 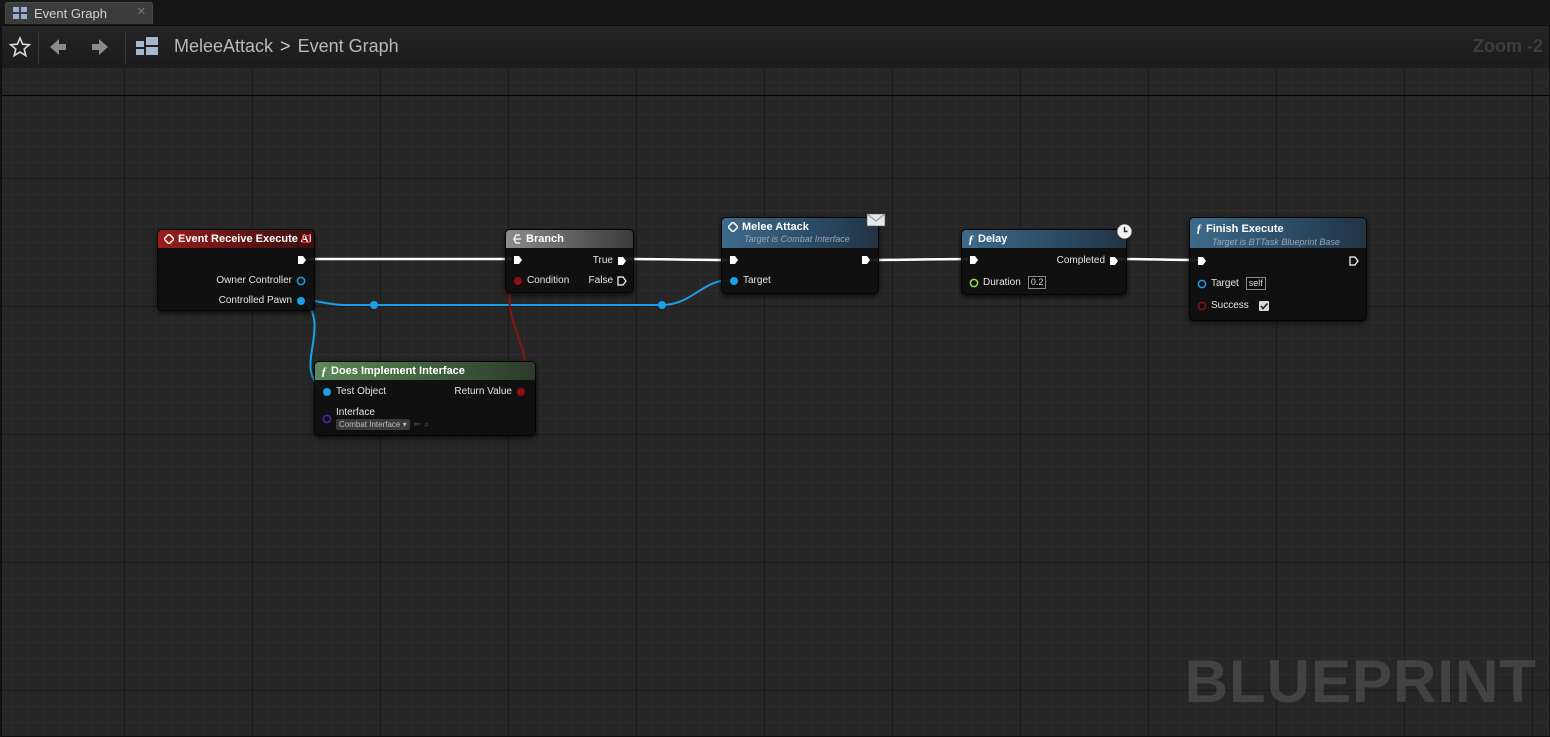 I want to click on pin-label: Success, so click(x=1230, y=305).